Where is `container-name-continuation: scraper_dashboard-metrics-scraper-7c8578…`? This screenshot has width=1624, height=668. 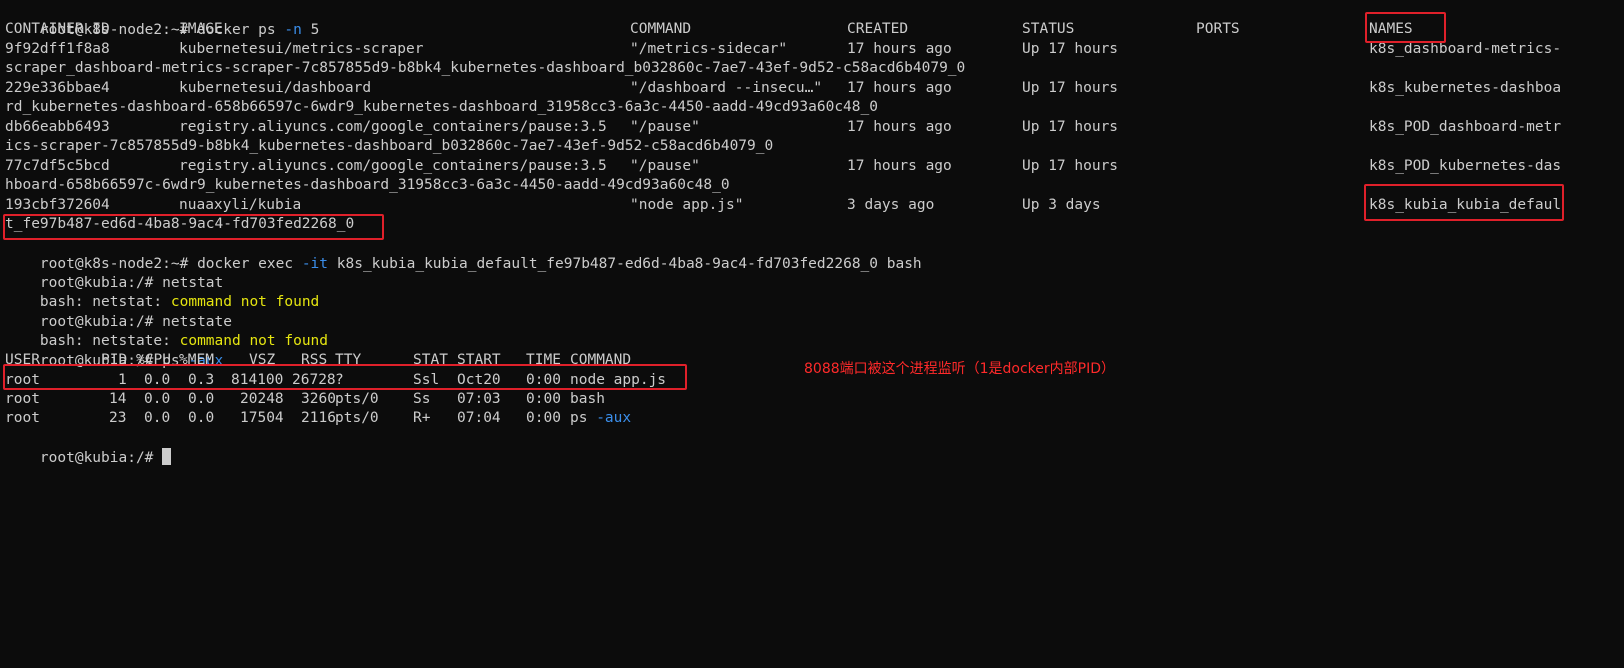 container-name-continuation: scraper_dashboard-metrics-scraper-7c8578… is located at coordinates (485, 68).